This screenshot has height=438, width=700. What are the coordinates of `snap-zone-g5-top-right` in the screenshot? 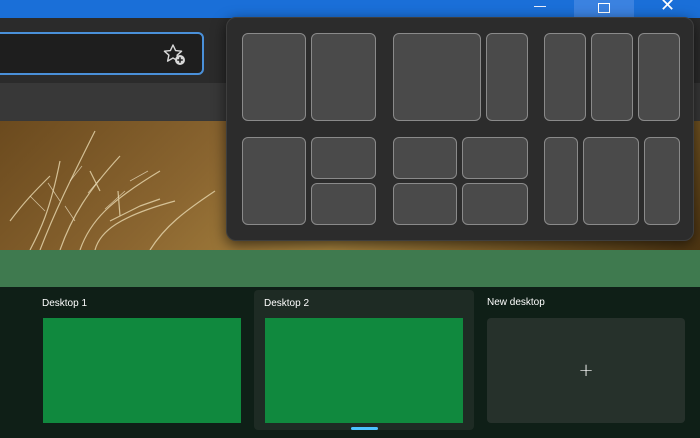 It's located at (495, 158).